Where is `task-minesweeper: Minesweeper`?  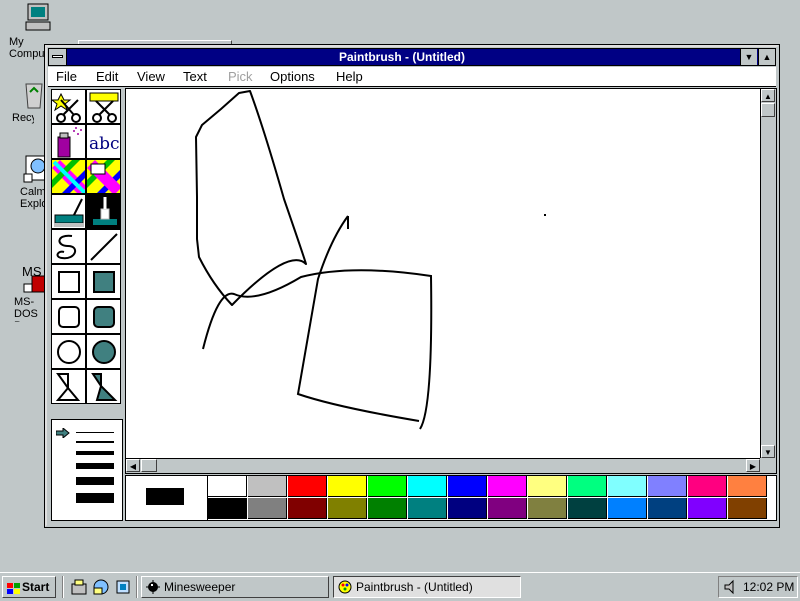
task-minesweeper: Minesweeper is located at coordinates (235, 587).